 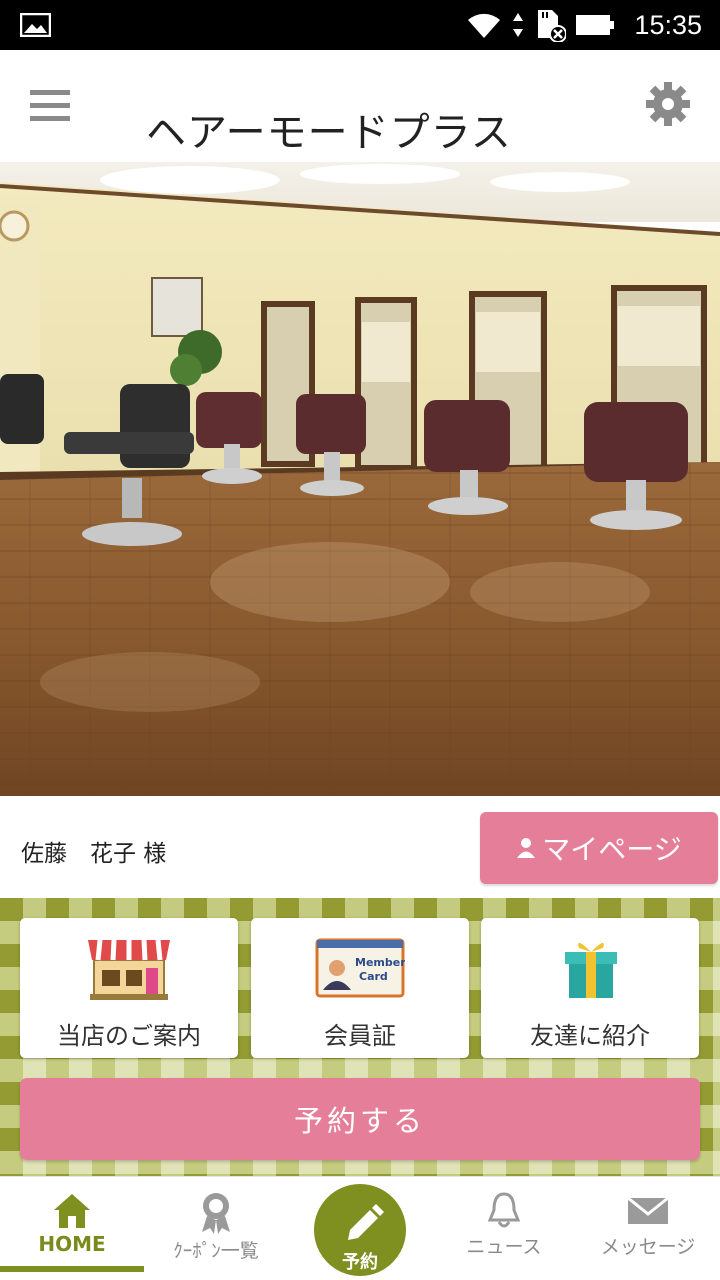 I want to click on person-icon, so click(x=526, y=848).